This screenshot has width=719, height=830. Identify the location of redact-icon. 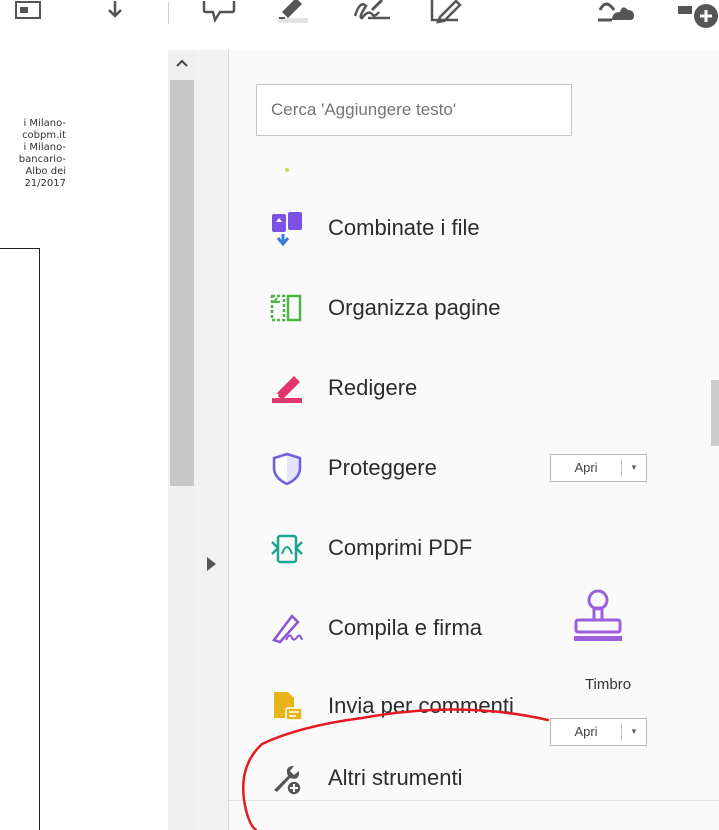
(286, 388).